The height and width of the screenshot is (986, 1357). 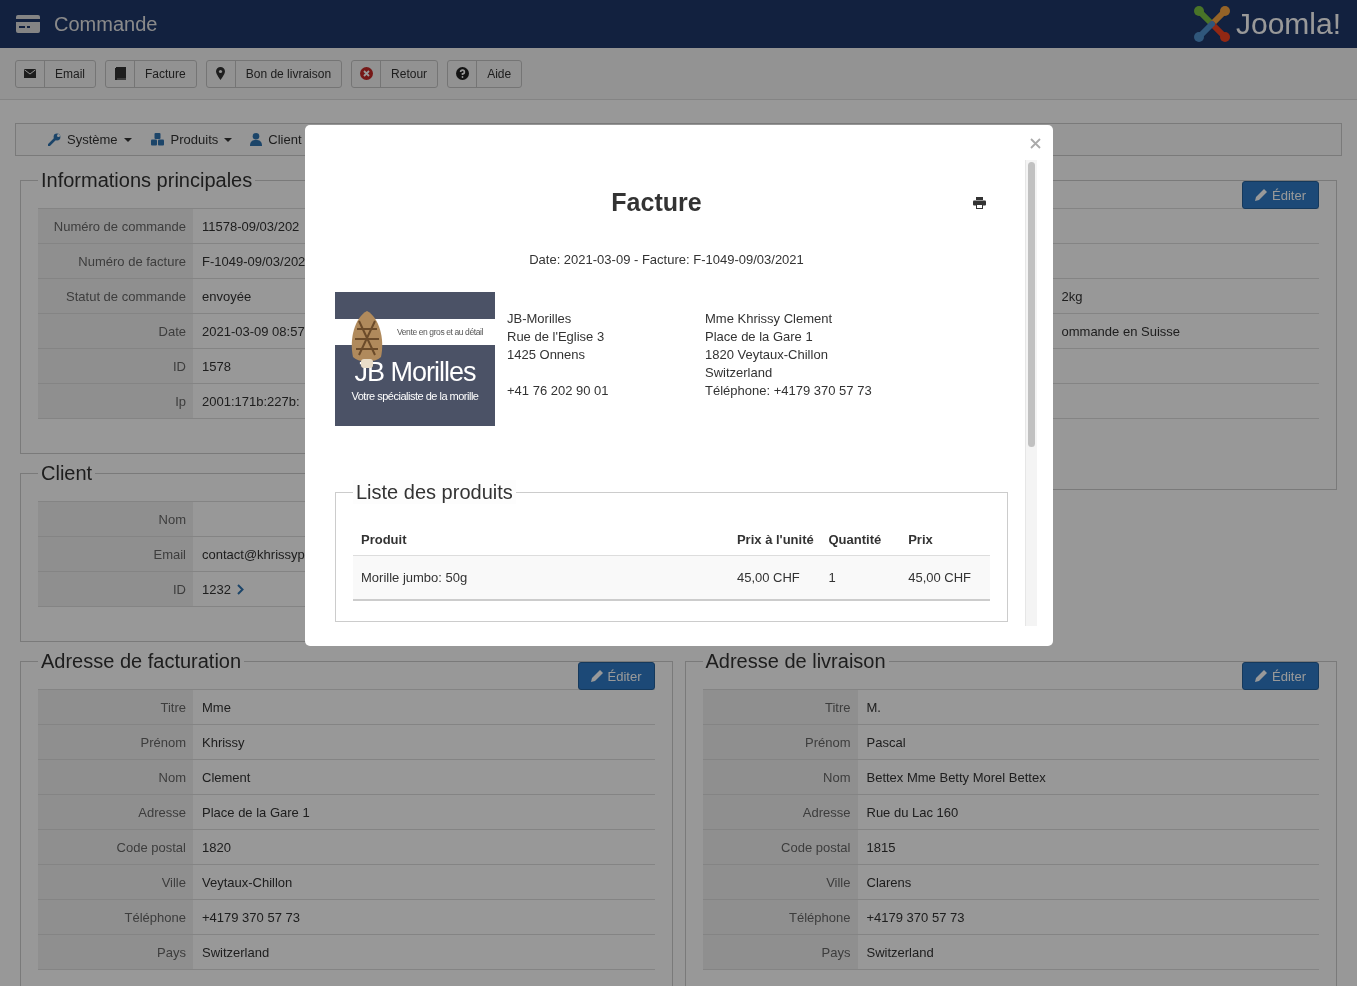 What do you see at coordinates (191, 139) in the screenshot?
I see `menu-item: Produits` at bounding box center [191, 139].